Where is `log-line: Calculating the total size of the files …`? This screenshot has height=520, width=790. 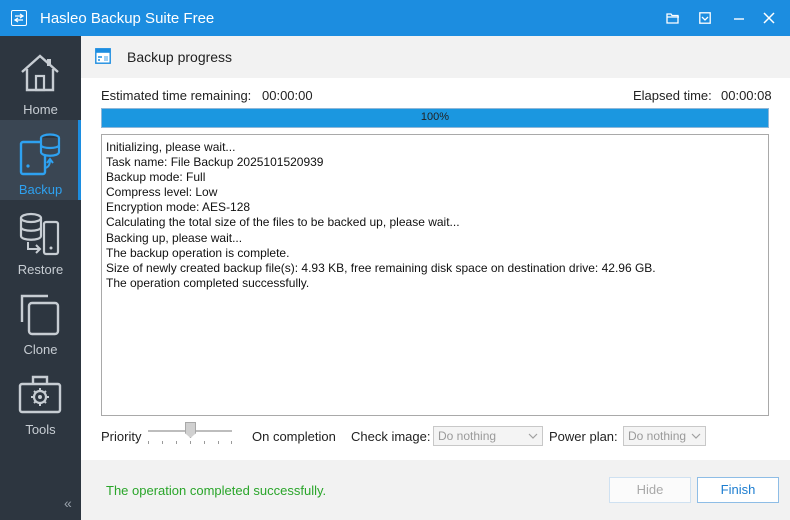 log-line: Calculating the total size of the files … is located at coordinates (283, 222).